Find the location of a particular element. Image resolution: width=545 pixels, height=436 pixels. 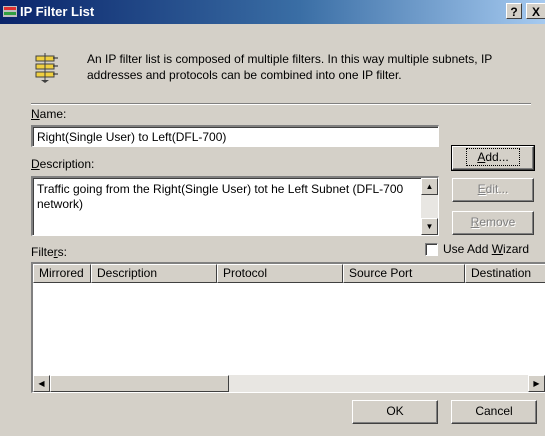

scroll-up-icon: ▲ is located at coordinates (429, 186).